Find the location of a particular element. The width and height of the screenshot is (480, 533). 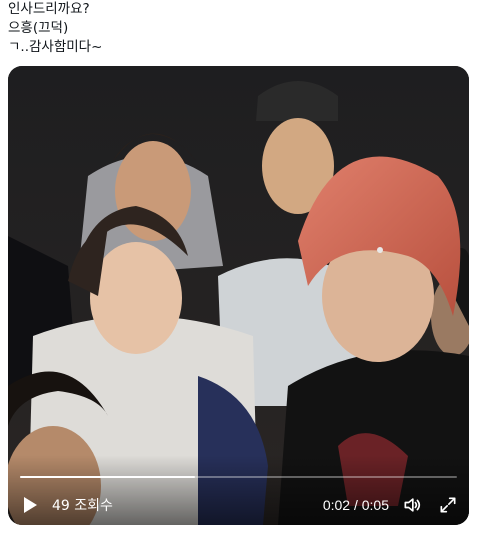

duration: 0:05 is located at coordinates (375, 505).